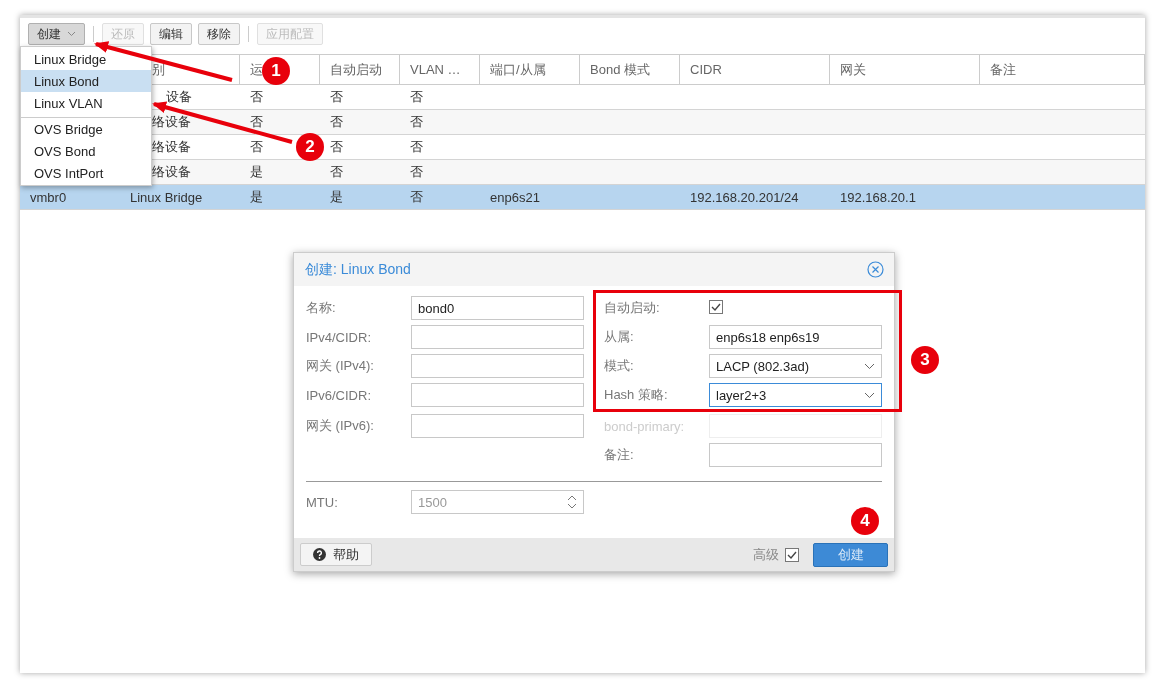  What do you see at coordinates (497, 308) in the screenshot?
I see `text-field: bond0` at bounding box center [497, 308].